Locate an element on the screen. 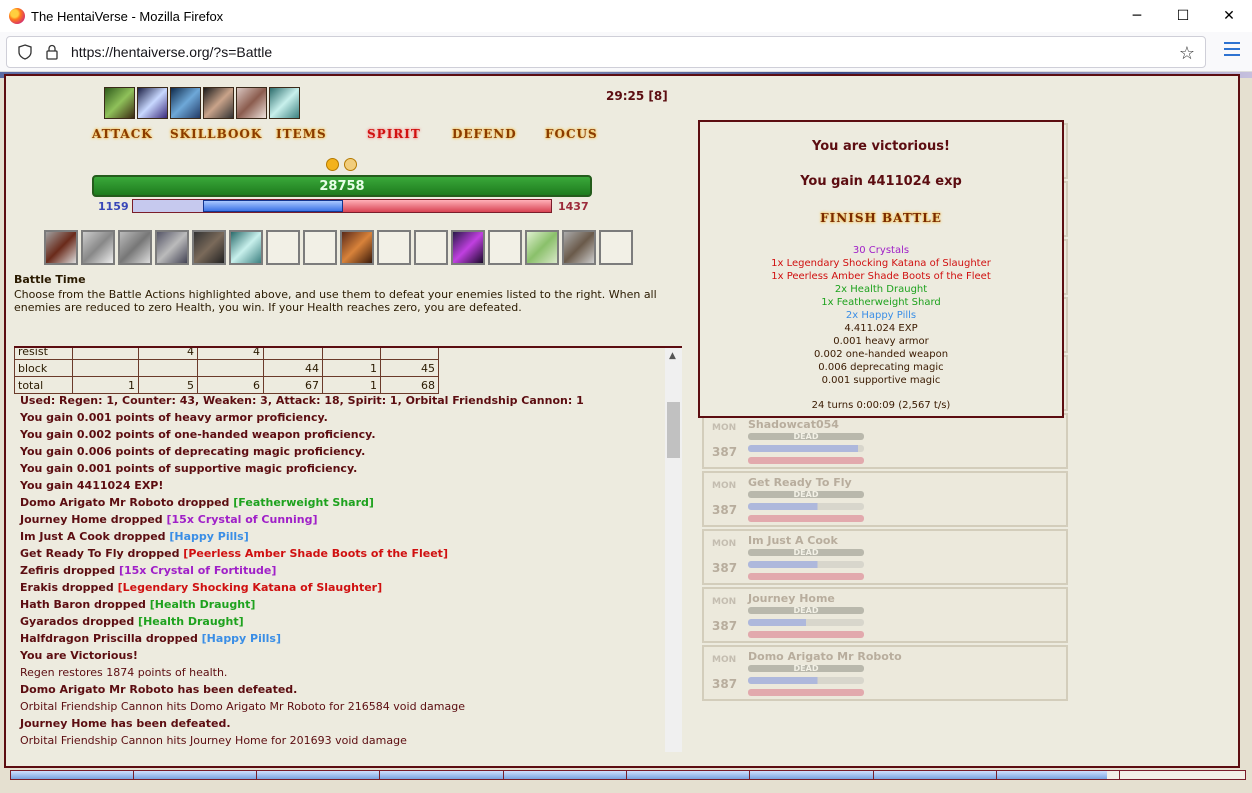 The image size is (1252, 793). skillbook-button: SKILLBOOK is located at coordinates (216, 134).